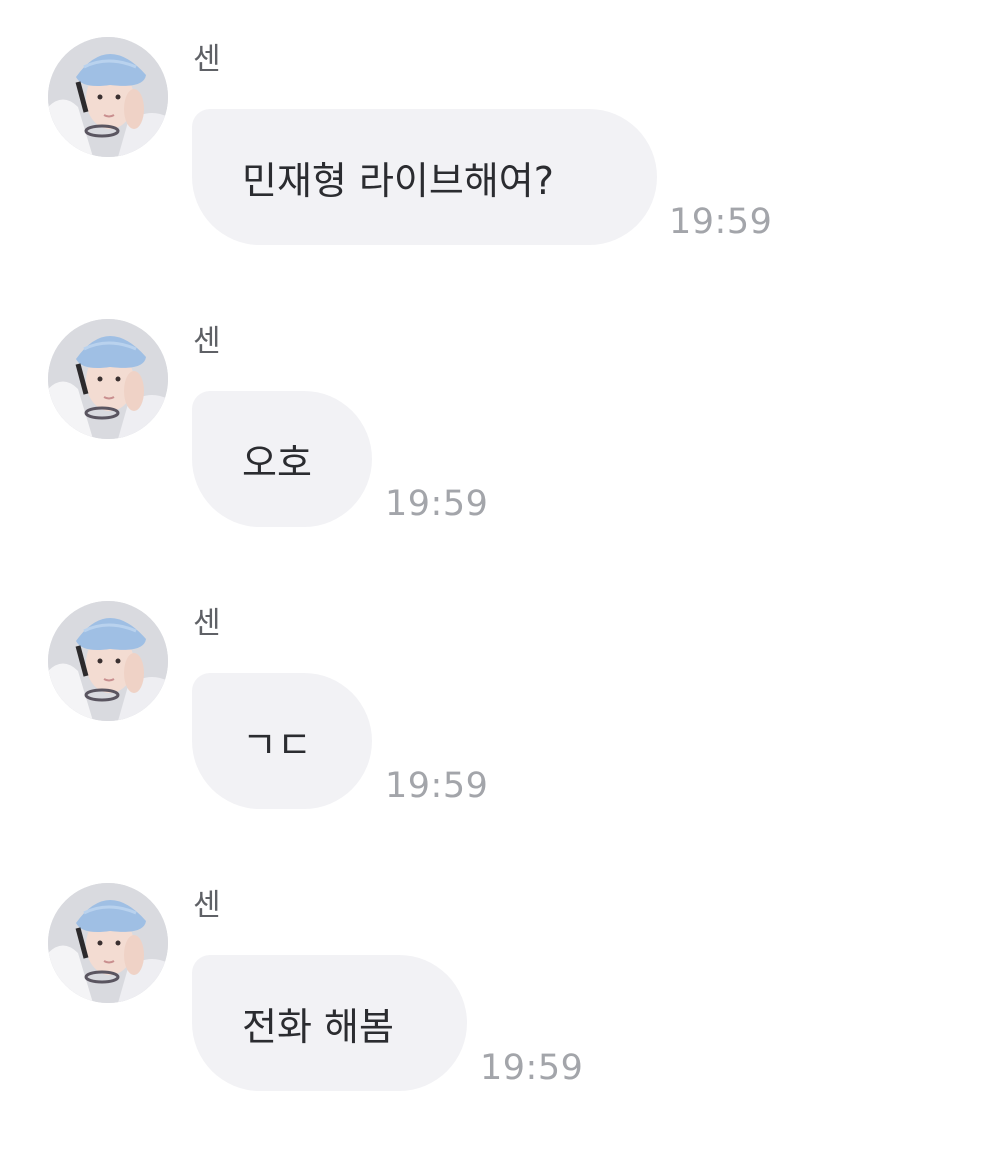 The height and width of the screenshot is (1150, 993). What do you see at coordinates (398, 180) in the screenshot?
I see `message-text: 민재형 라이브해여?` at bounding box center [398, 180].